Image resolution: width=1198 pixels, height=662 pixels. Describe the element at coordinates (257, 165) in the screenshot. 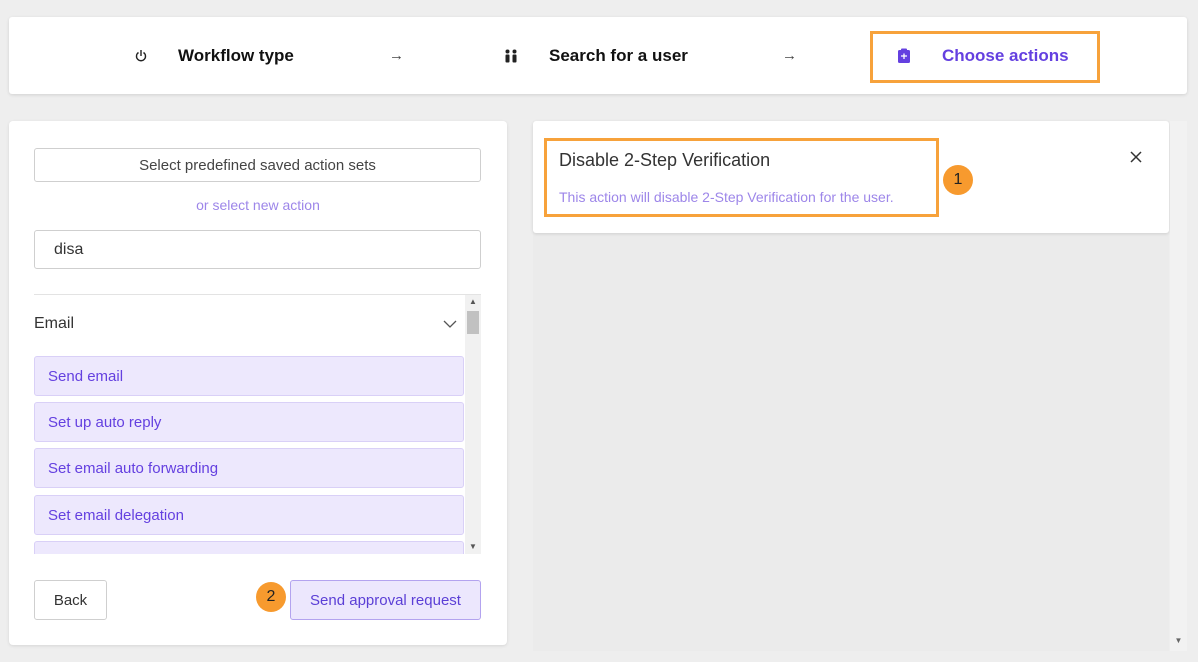

I see `predefined-action-sets-select: Select predefined saved action sets` at that location.